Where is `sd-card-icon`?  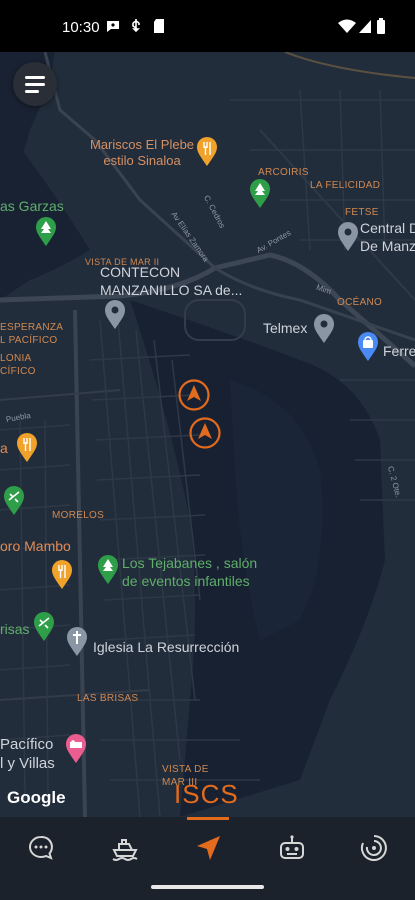
sd-card-icon is located at coordinates (159, 26).